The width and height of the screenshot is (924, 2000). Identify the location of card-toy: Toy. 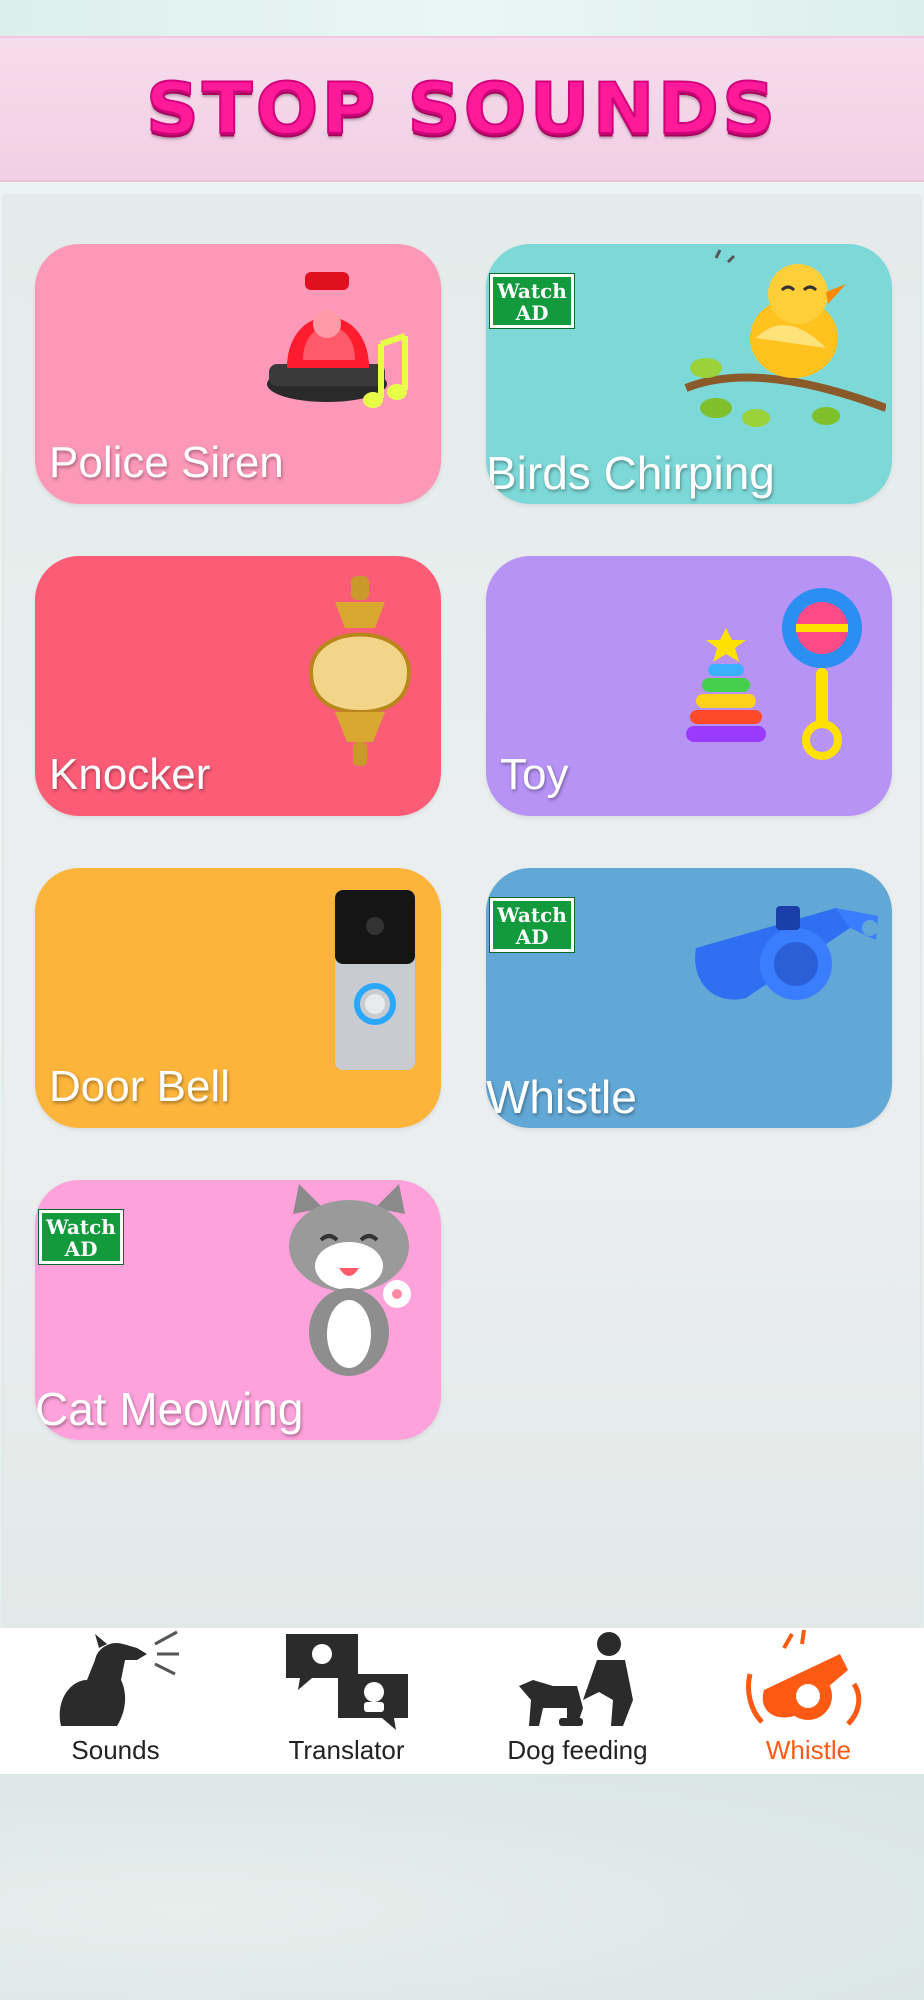
(689, 686).